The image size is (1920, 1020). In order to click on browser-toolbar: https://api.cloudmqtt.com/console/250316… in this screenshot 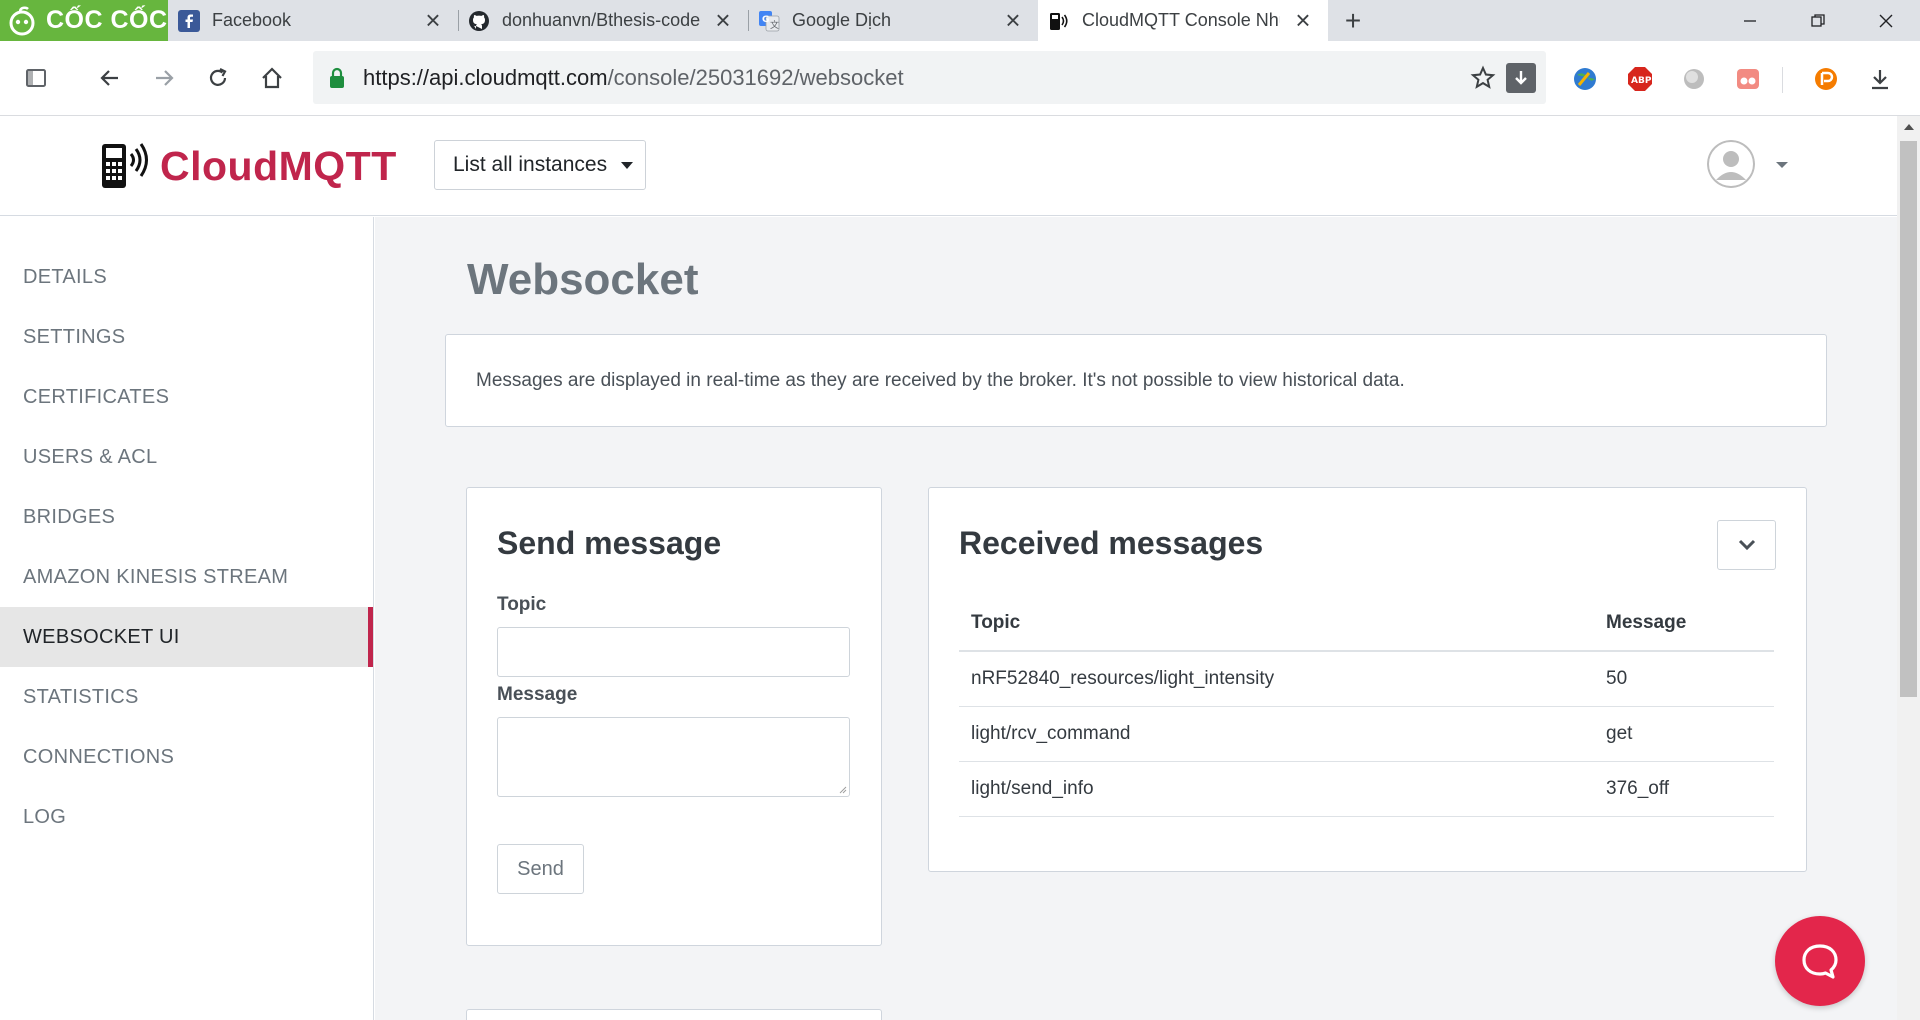, I will do `click(960, 78)`.